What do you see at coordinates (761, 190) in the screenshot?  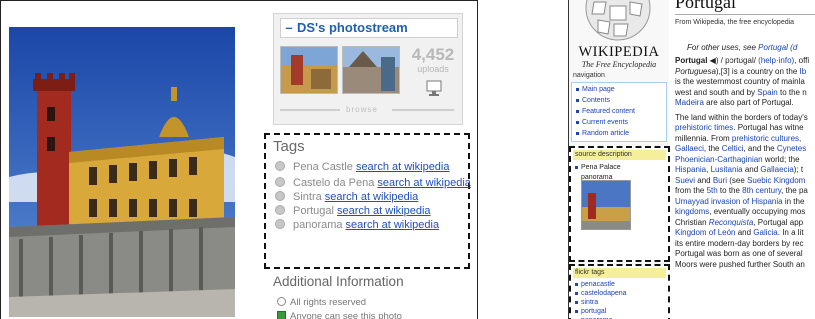 I see `article-link: 8th century` at bounding box center [761, 190].